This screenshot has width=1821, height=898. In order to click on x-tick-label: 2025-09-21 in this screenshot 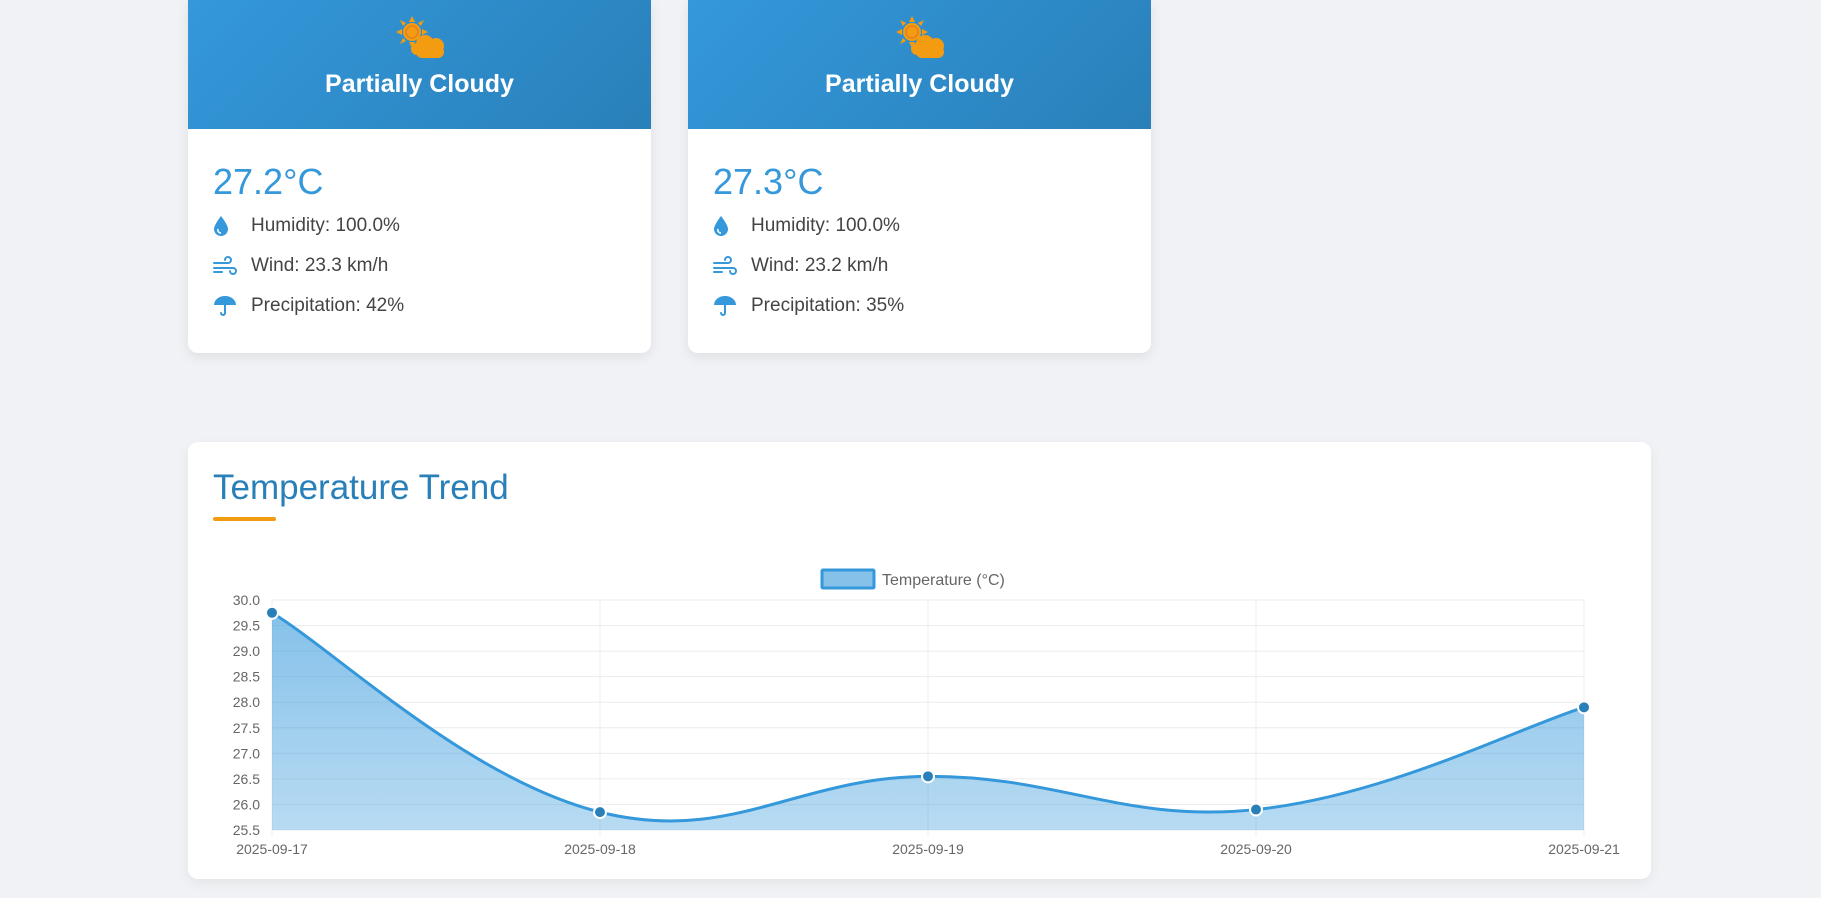, I will do `click(1584, 849)`.